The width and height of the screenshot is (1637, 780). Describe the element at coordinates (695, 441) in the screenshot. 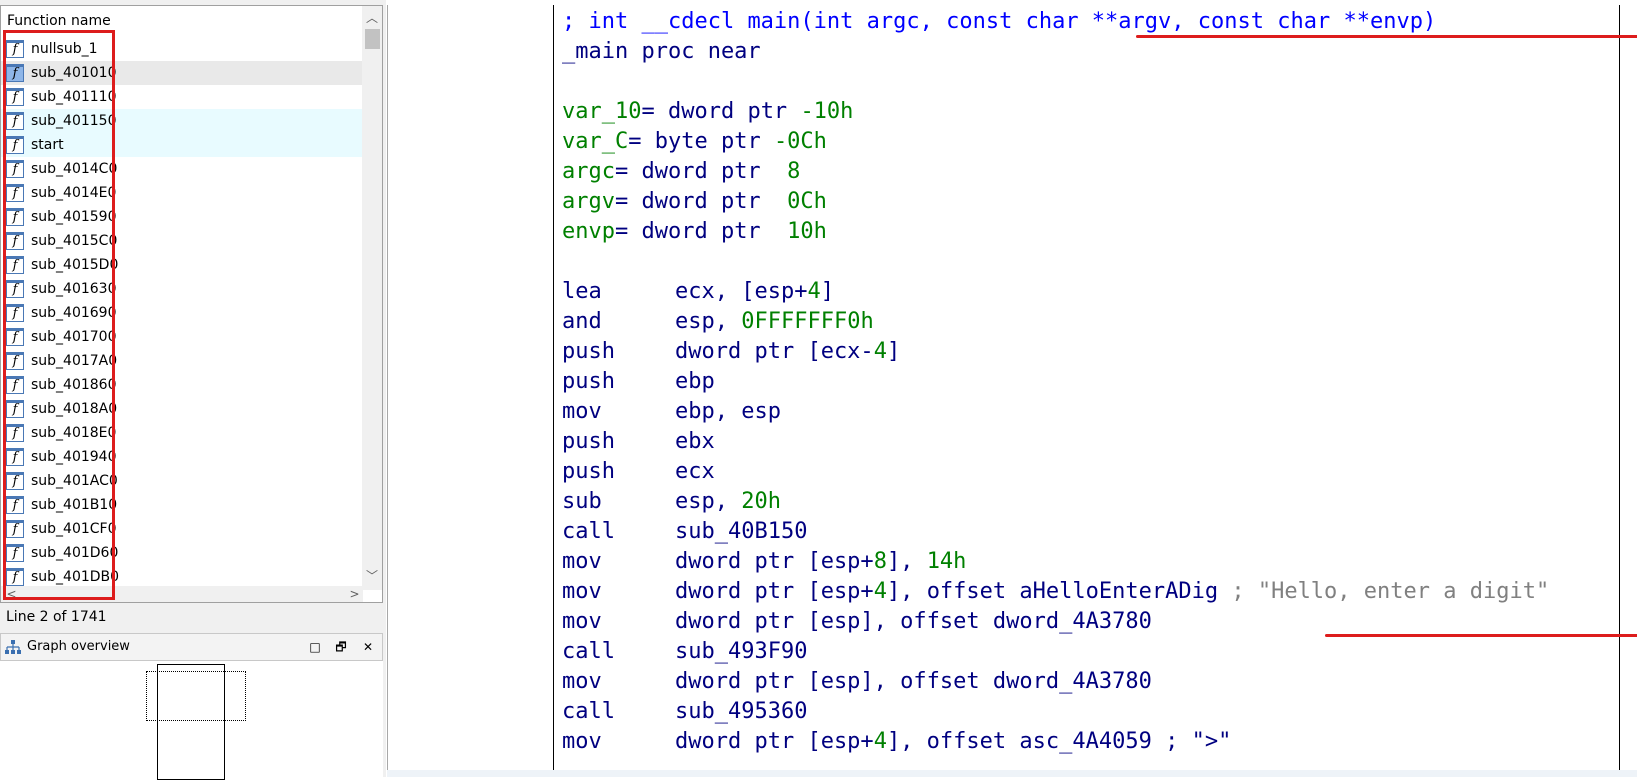

I see `instruction-operand: ebx` at that location.